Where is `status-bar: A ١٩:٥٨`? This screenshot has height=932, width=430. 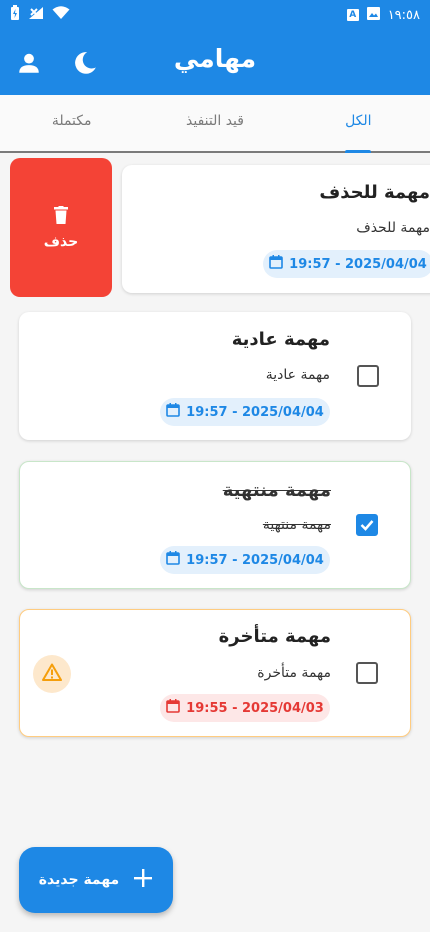
status-bar: A ١٩:٥٨ is located at coordinates (215, 15).